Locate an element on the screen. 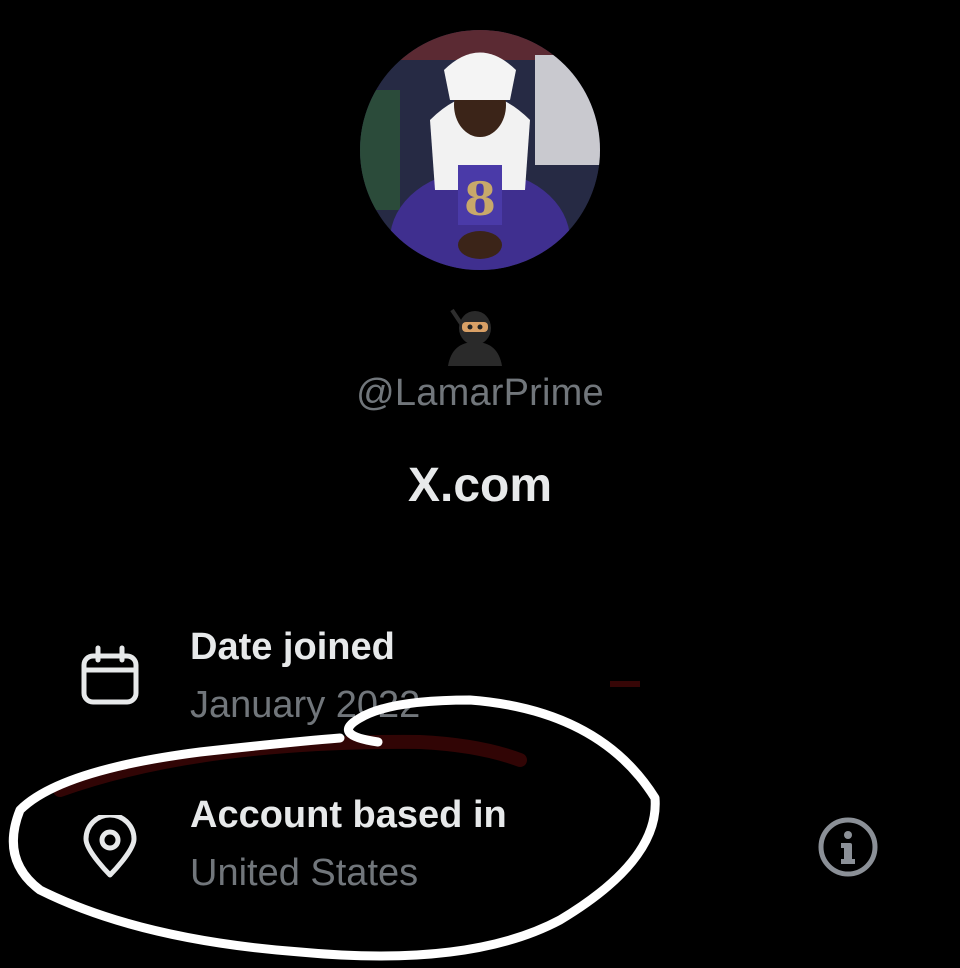 This screenshot has height=968, width=960. svg-text: 8 is located at coordinates (480, 199).